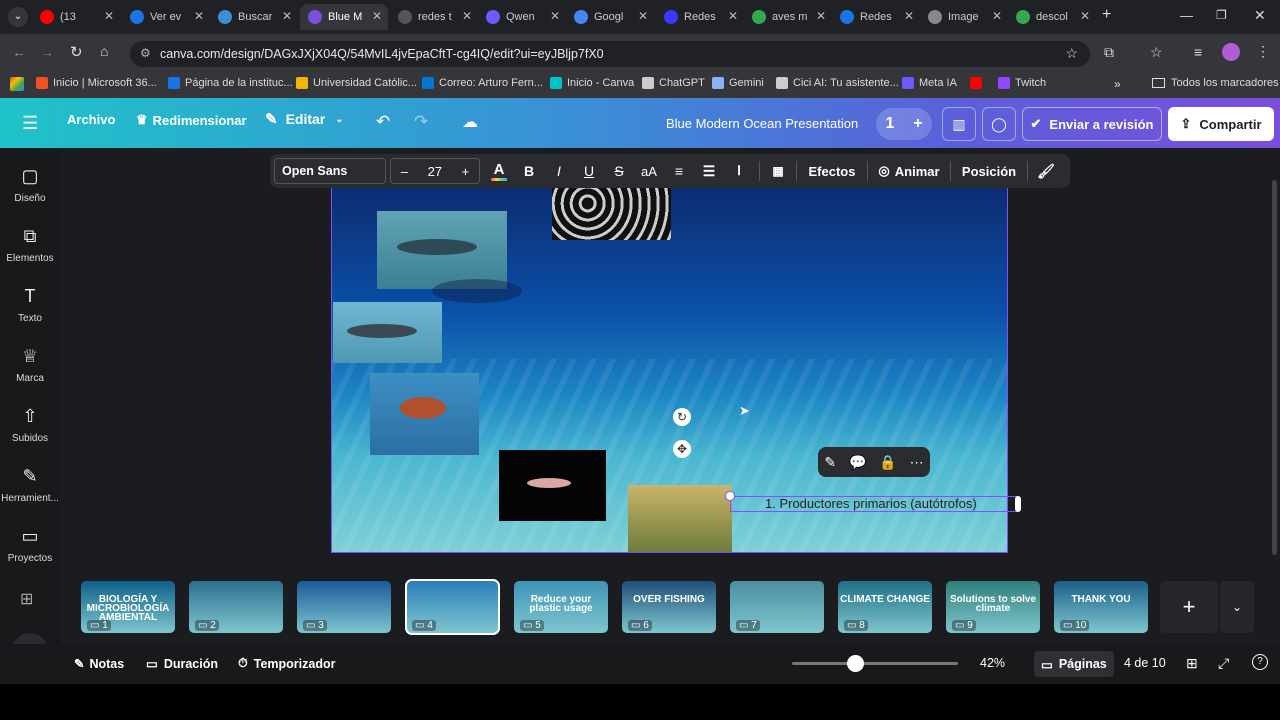  What do you see at coordinates (104, 51) in the screenshot?
I see `home-icon: ⌂` at bounding box center [104, 51].